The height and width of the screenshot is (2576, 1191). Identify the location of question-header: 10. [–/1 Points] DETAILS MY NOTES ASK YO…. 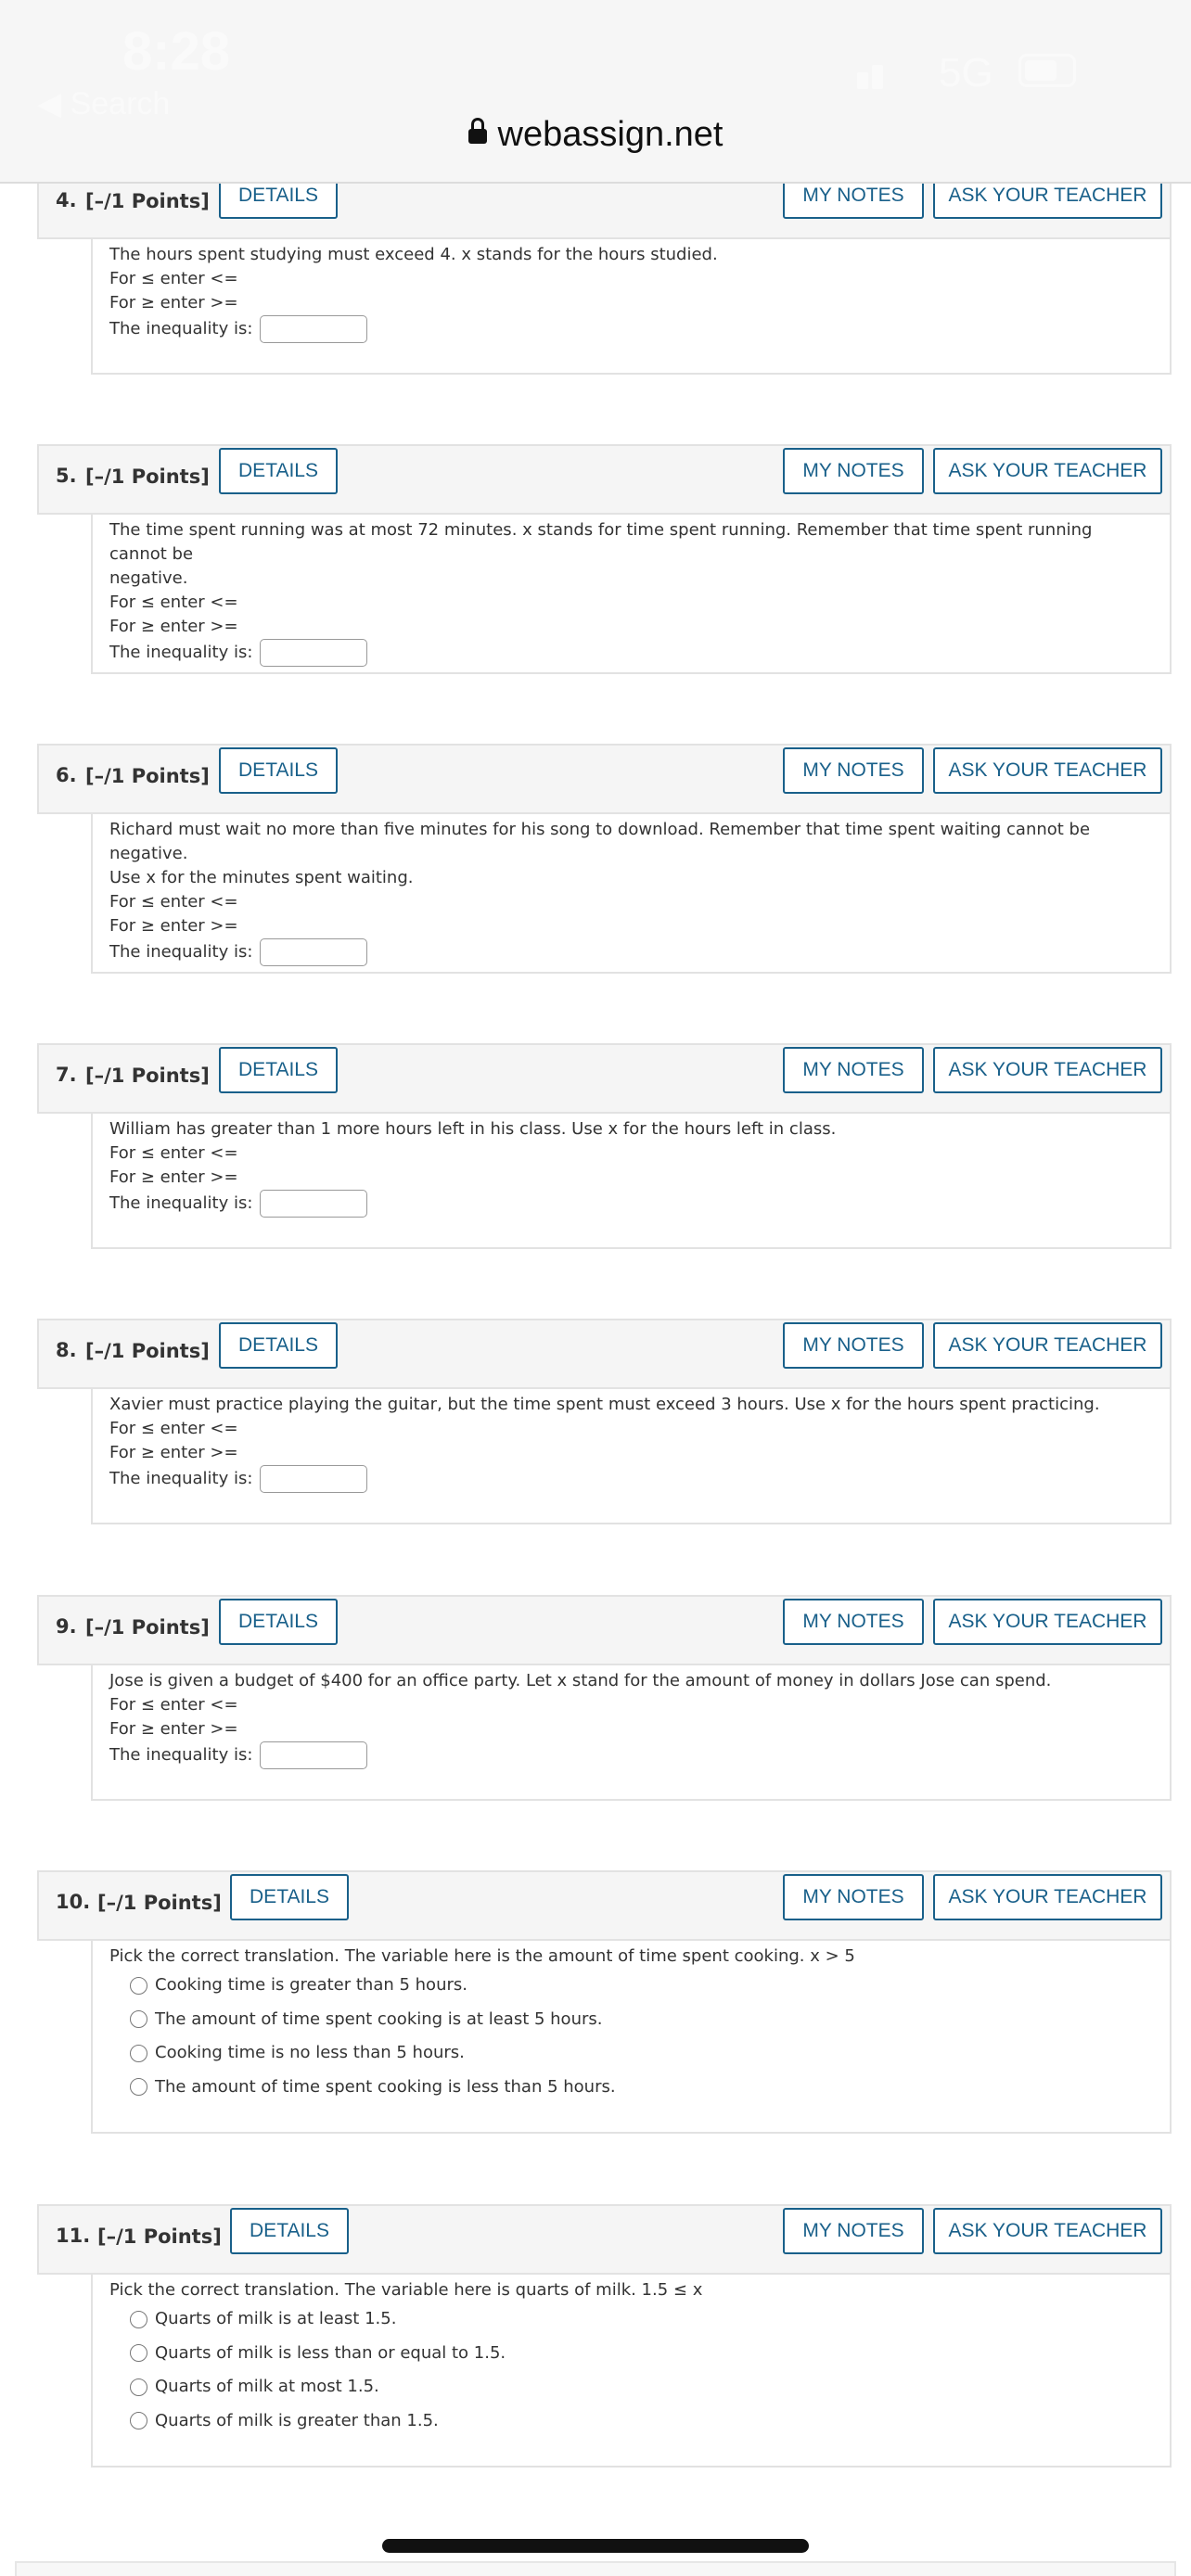
(604, 1905).